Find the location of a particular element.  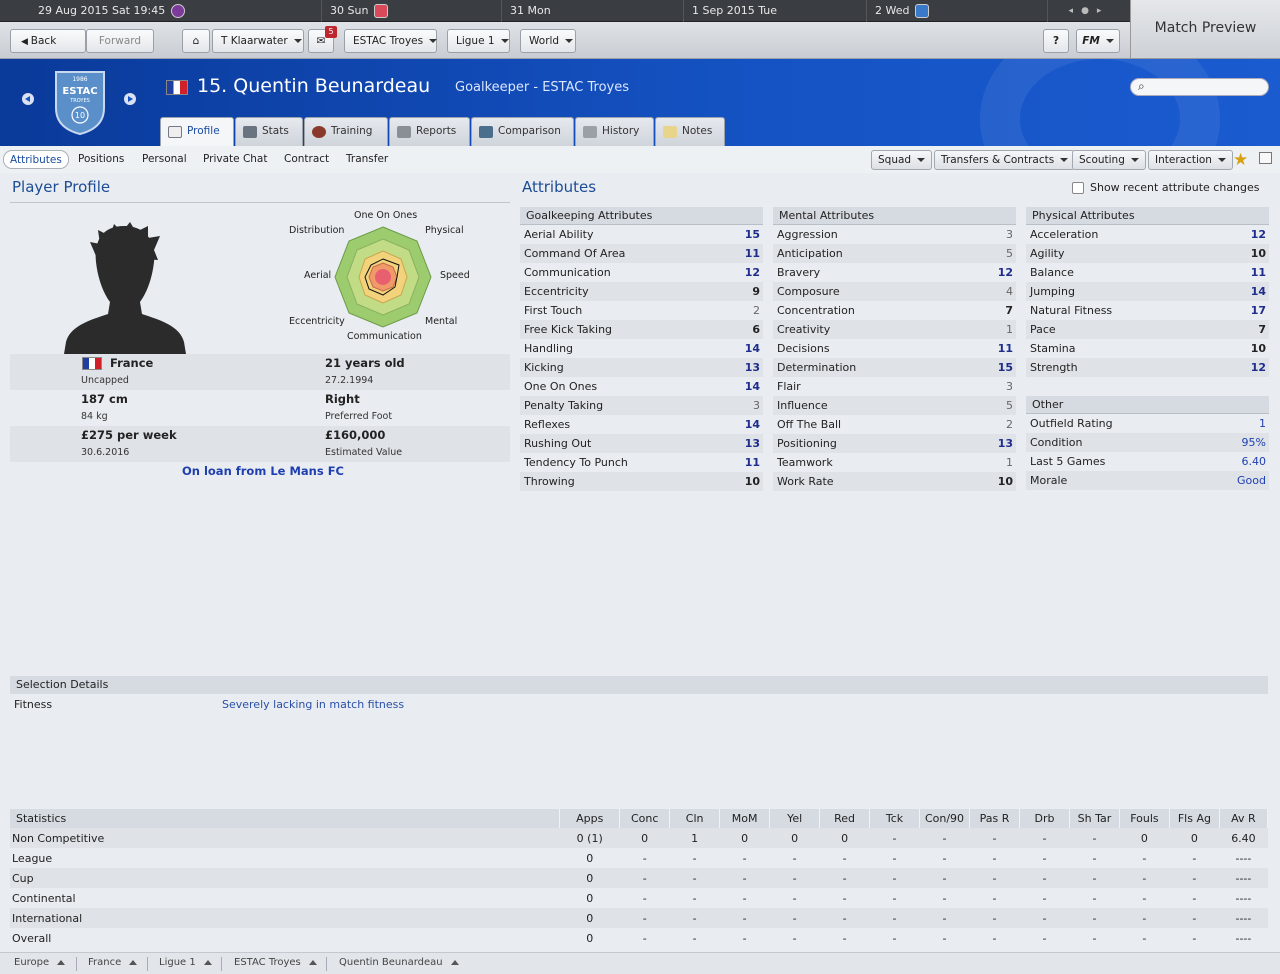

tab-stats: Stats is located at coordinates (269, 131).